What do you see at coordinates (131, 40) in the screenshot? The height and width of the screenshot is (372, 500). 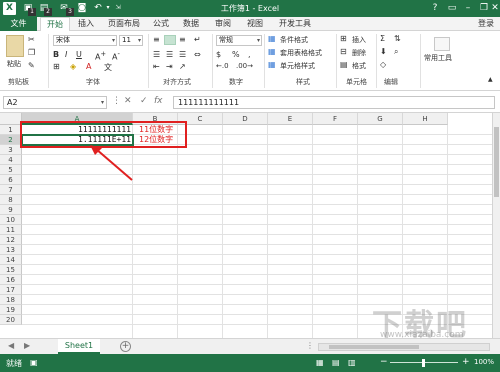 I see `font-size-select: 11 ▾` at bounding box center [131, 40].